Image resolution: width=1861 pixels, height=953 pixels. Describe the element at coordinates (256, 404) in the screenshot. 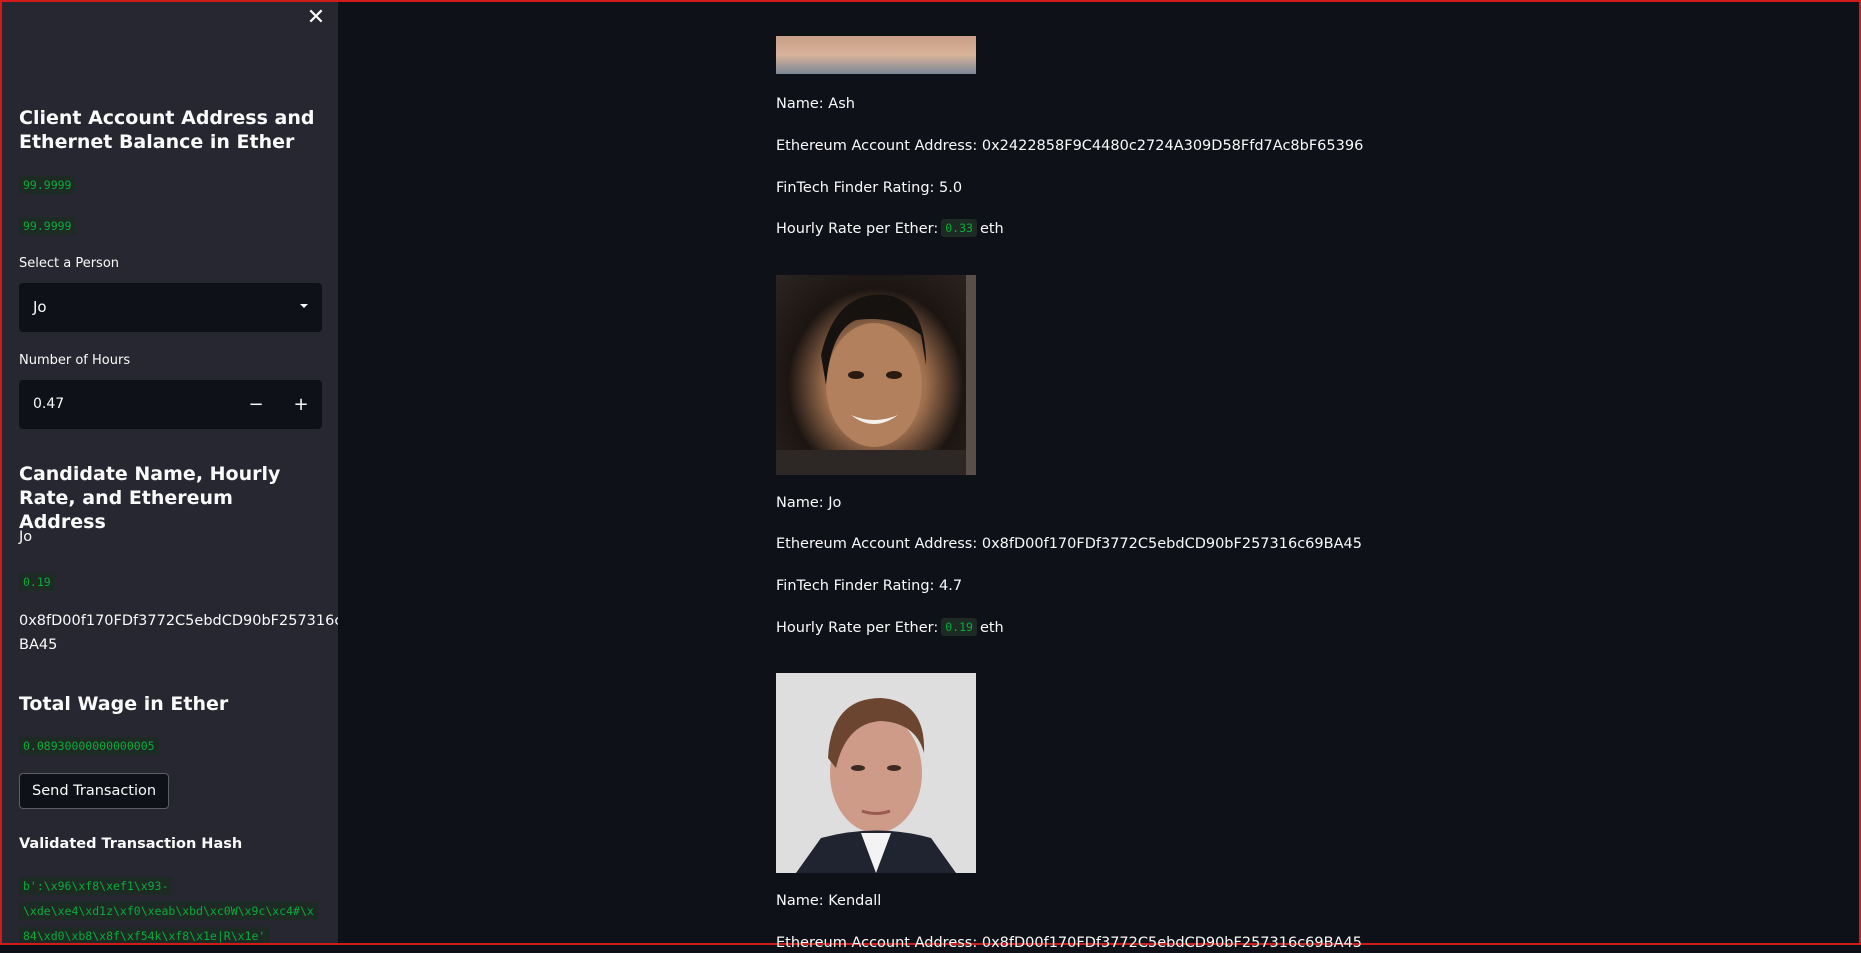

I see `decrement-button: −` at that location.